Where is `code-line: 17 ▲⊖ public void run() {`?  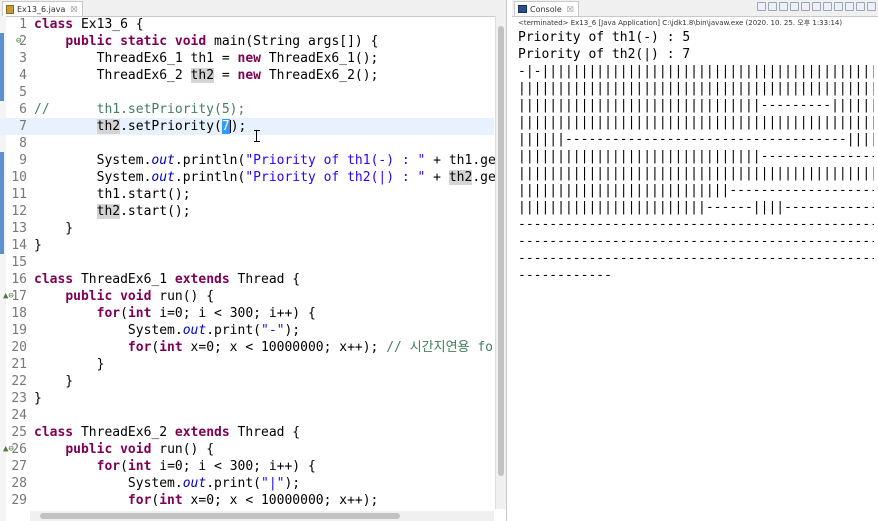
code-line: 17 ▲⊖ public void run() { is located at coordinates (247, 296).